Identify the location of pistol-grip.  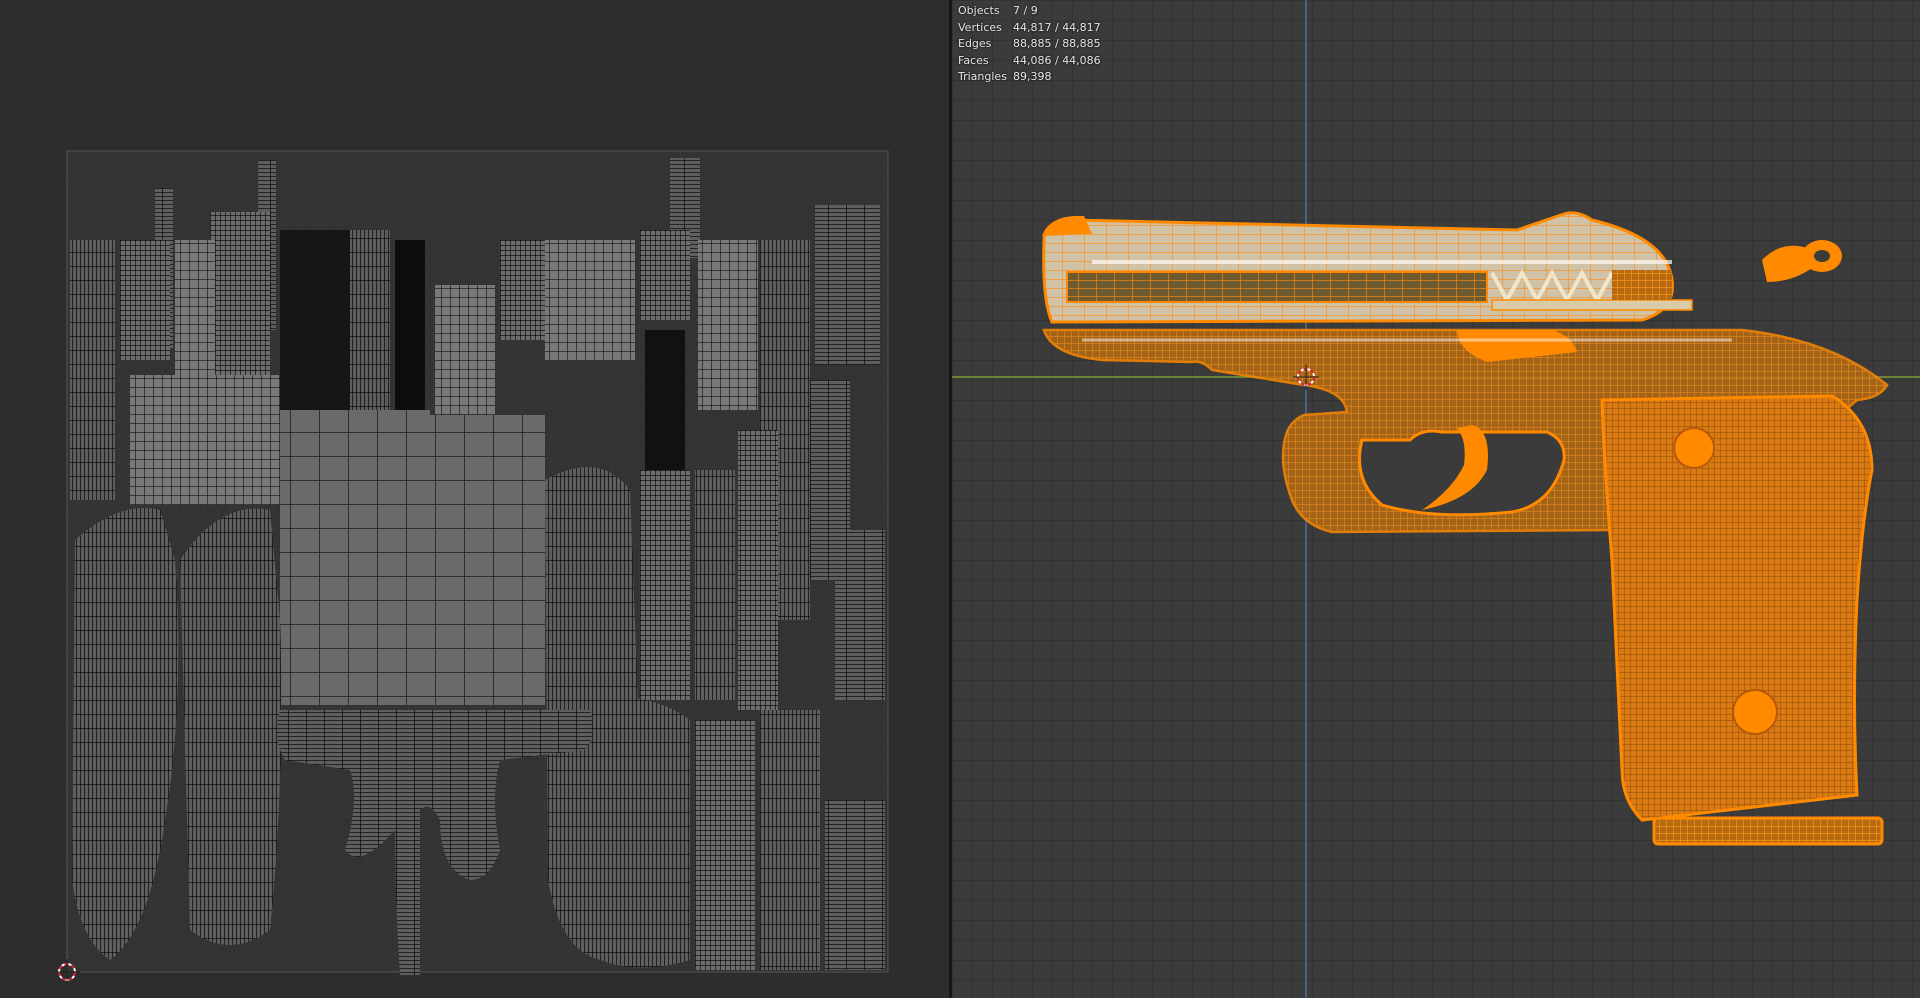
(1737, 608).